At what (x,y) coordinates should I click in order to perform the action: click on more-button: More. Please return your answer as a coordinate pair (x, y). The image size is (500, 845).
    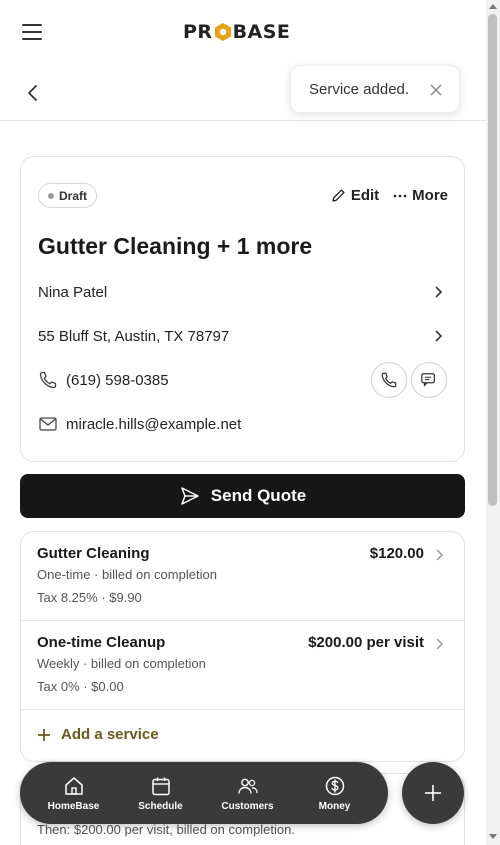
    Looking at the image, I should click on (420, 195).